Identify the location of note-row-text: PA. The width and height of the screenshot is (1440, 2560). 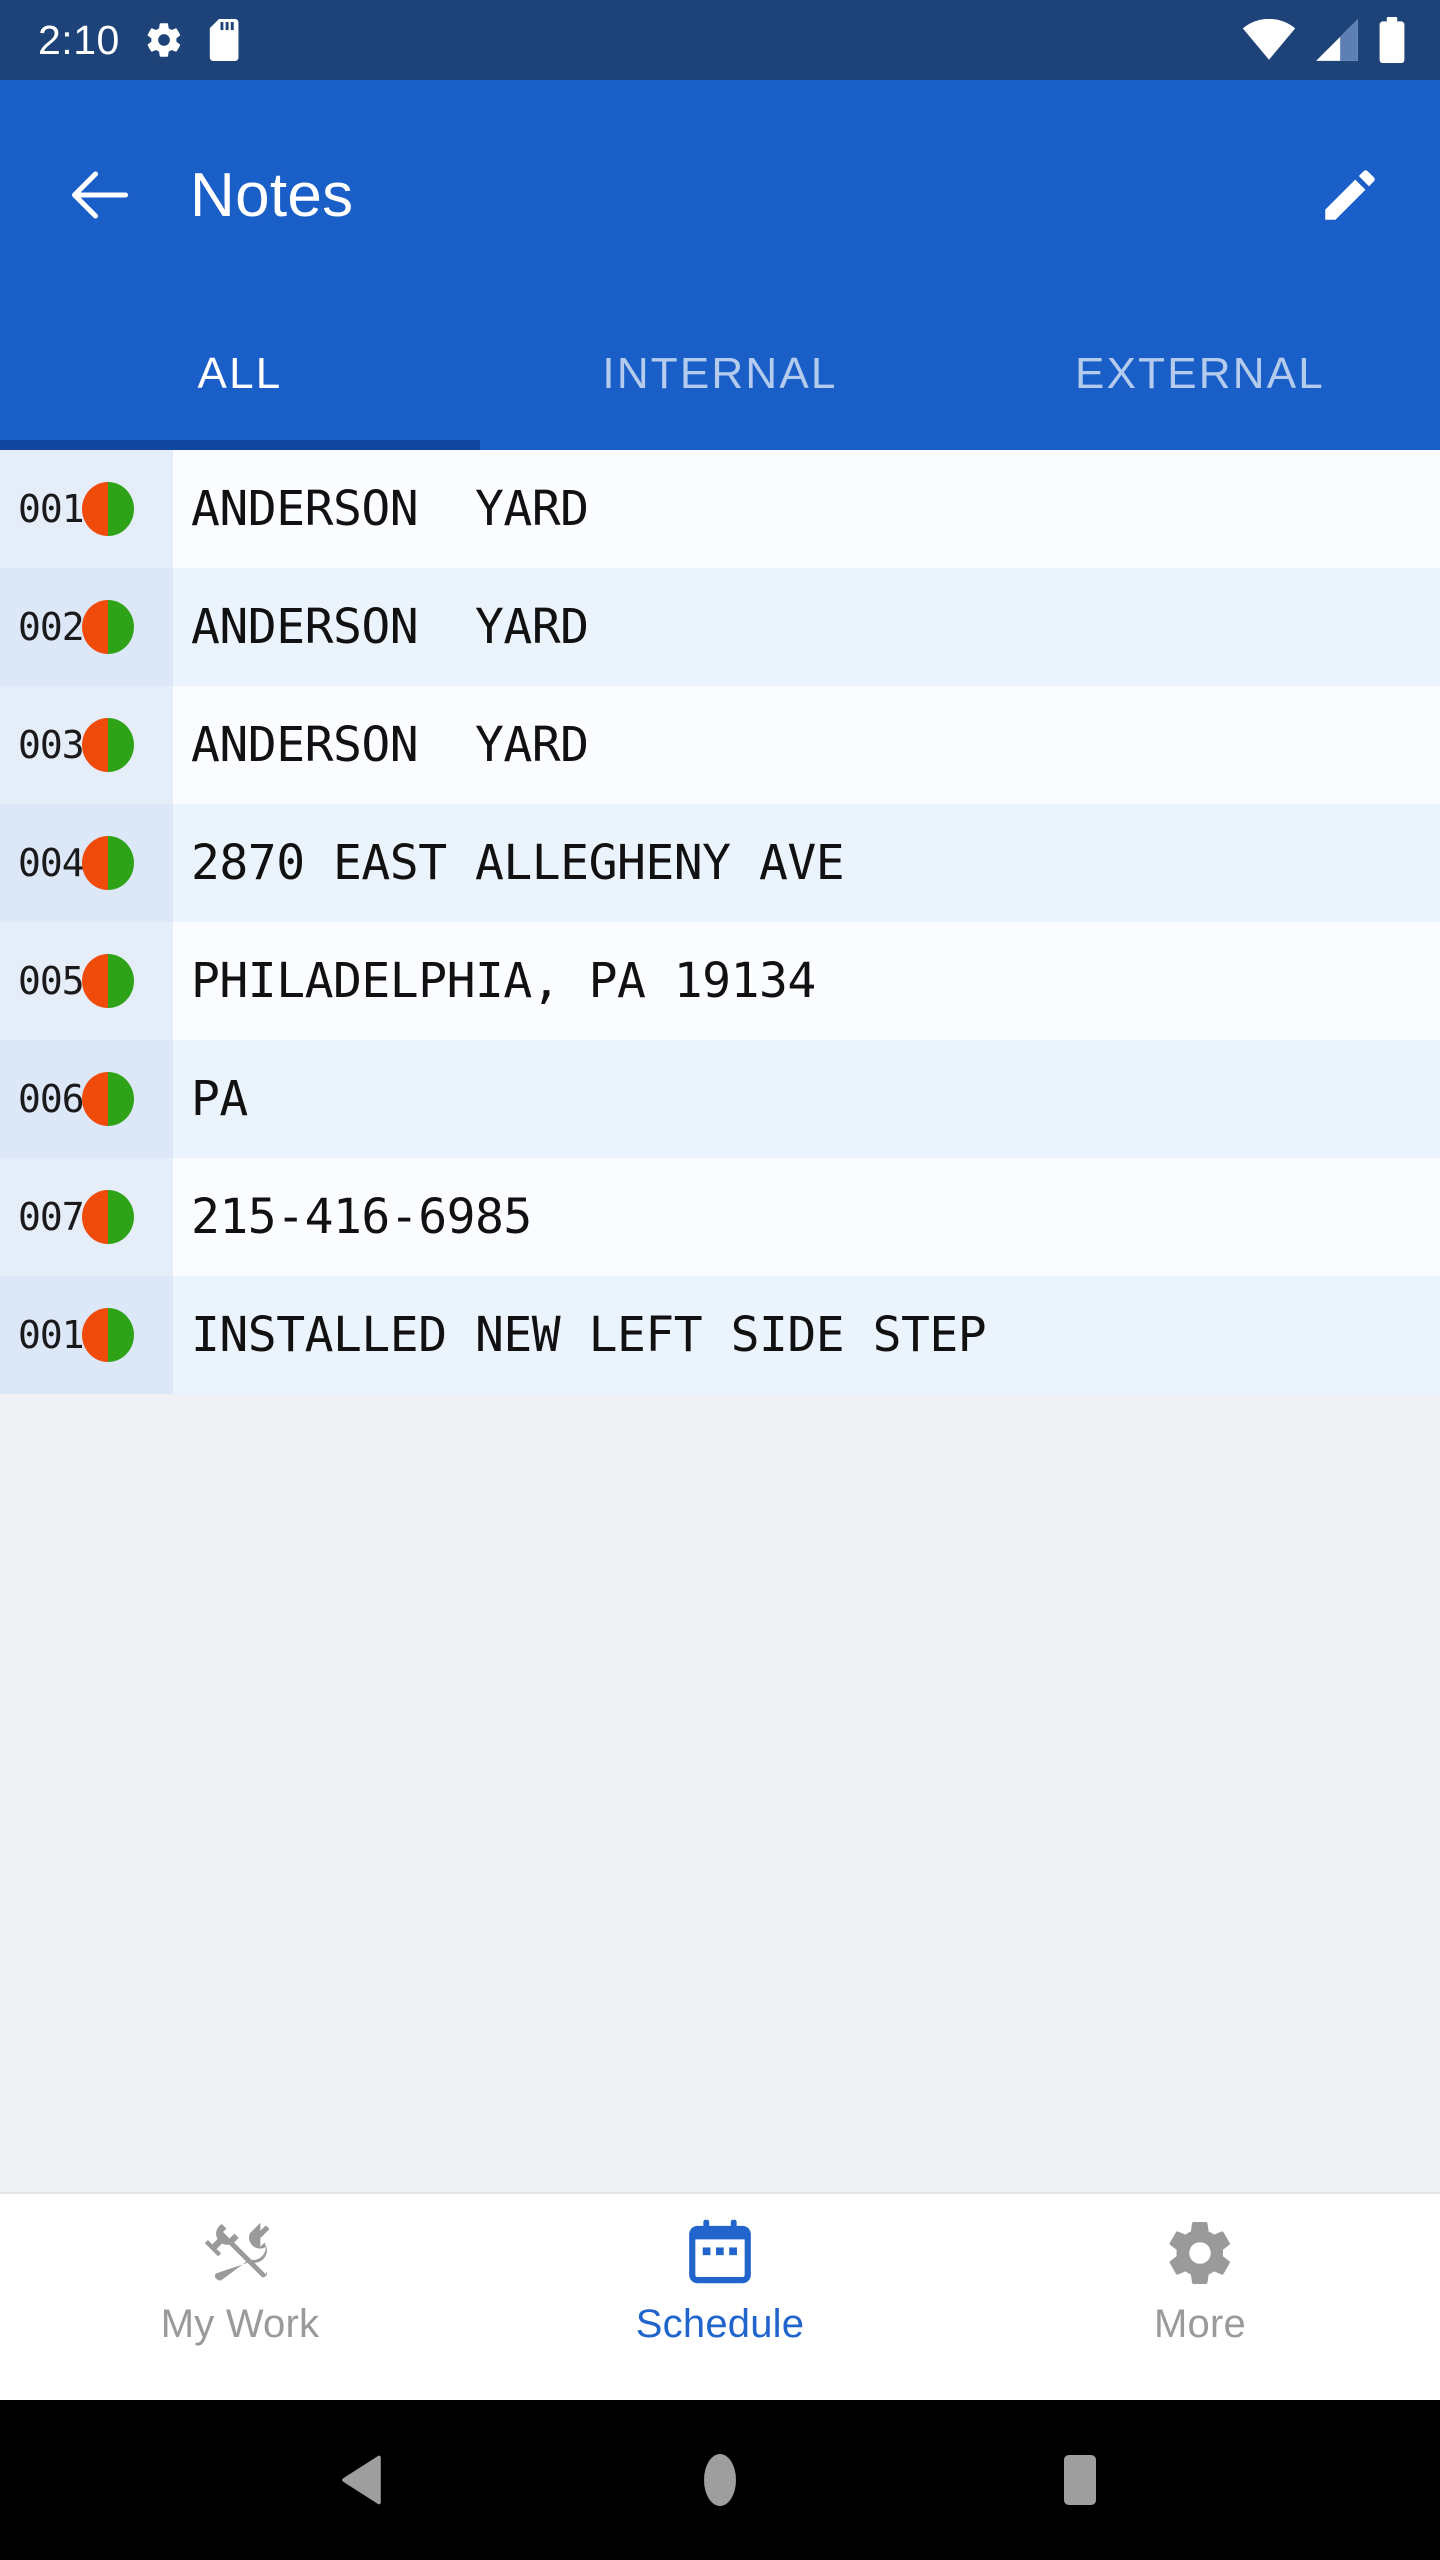
(219, 1099).